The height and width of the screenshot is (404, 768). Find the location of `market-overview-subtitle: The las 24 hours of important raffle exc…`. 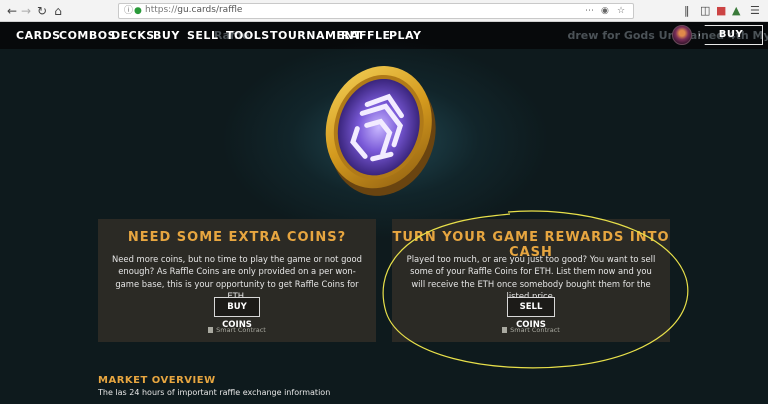

market-overview-subtitle: The las 24 hours of important raffle exc… is located at coordinates (214, 392).